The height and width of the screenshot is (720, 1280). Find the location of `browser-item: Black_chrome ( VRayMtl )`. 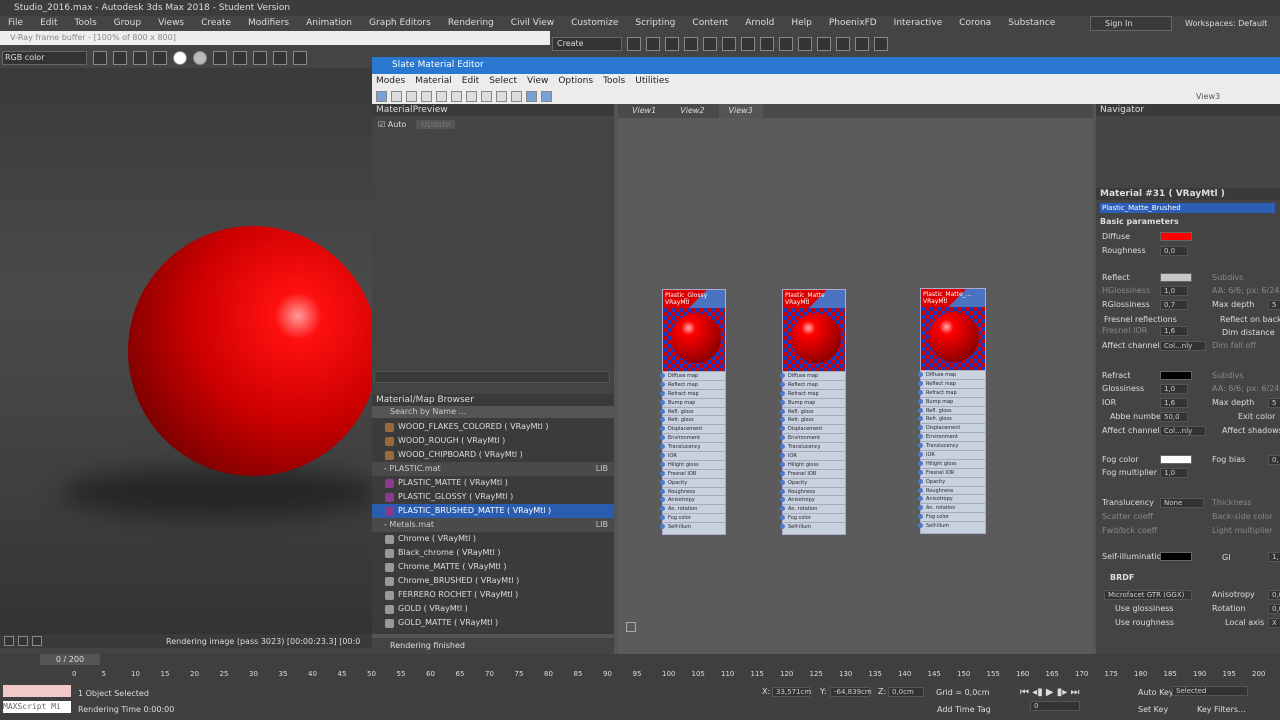

browser-item: Black_chrome ( VRayMtl ) is located at coordinates (493, 553).